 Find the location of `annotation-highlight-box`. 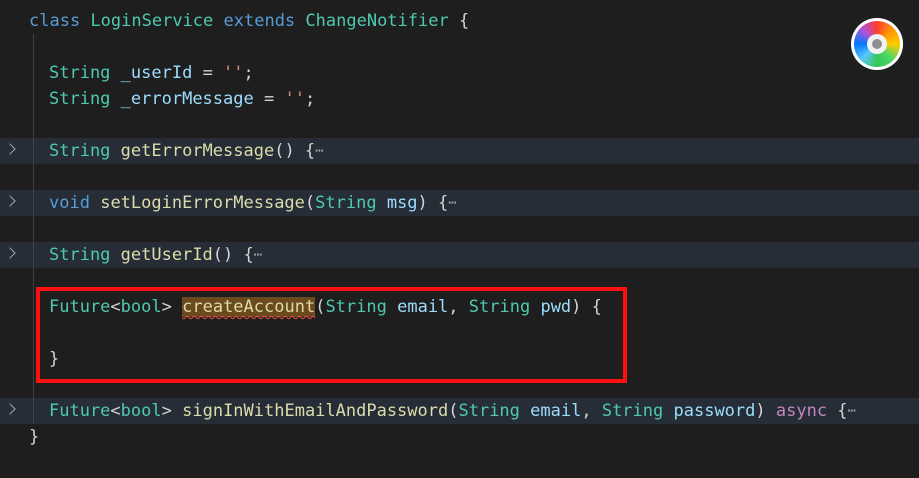

annotation-highlight-box is located at coordinates (331, 335).